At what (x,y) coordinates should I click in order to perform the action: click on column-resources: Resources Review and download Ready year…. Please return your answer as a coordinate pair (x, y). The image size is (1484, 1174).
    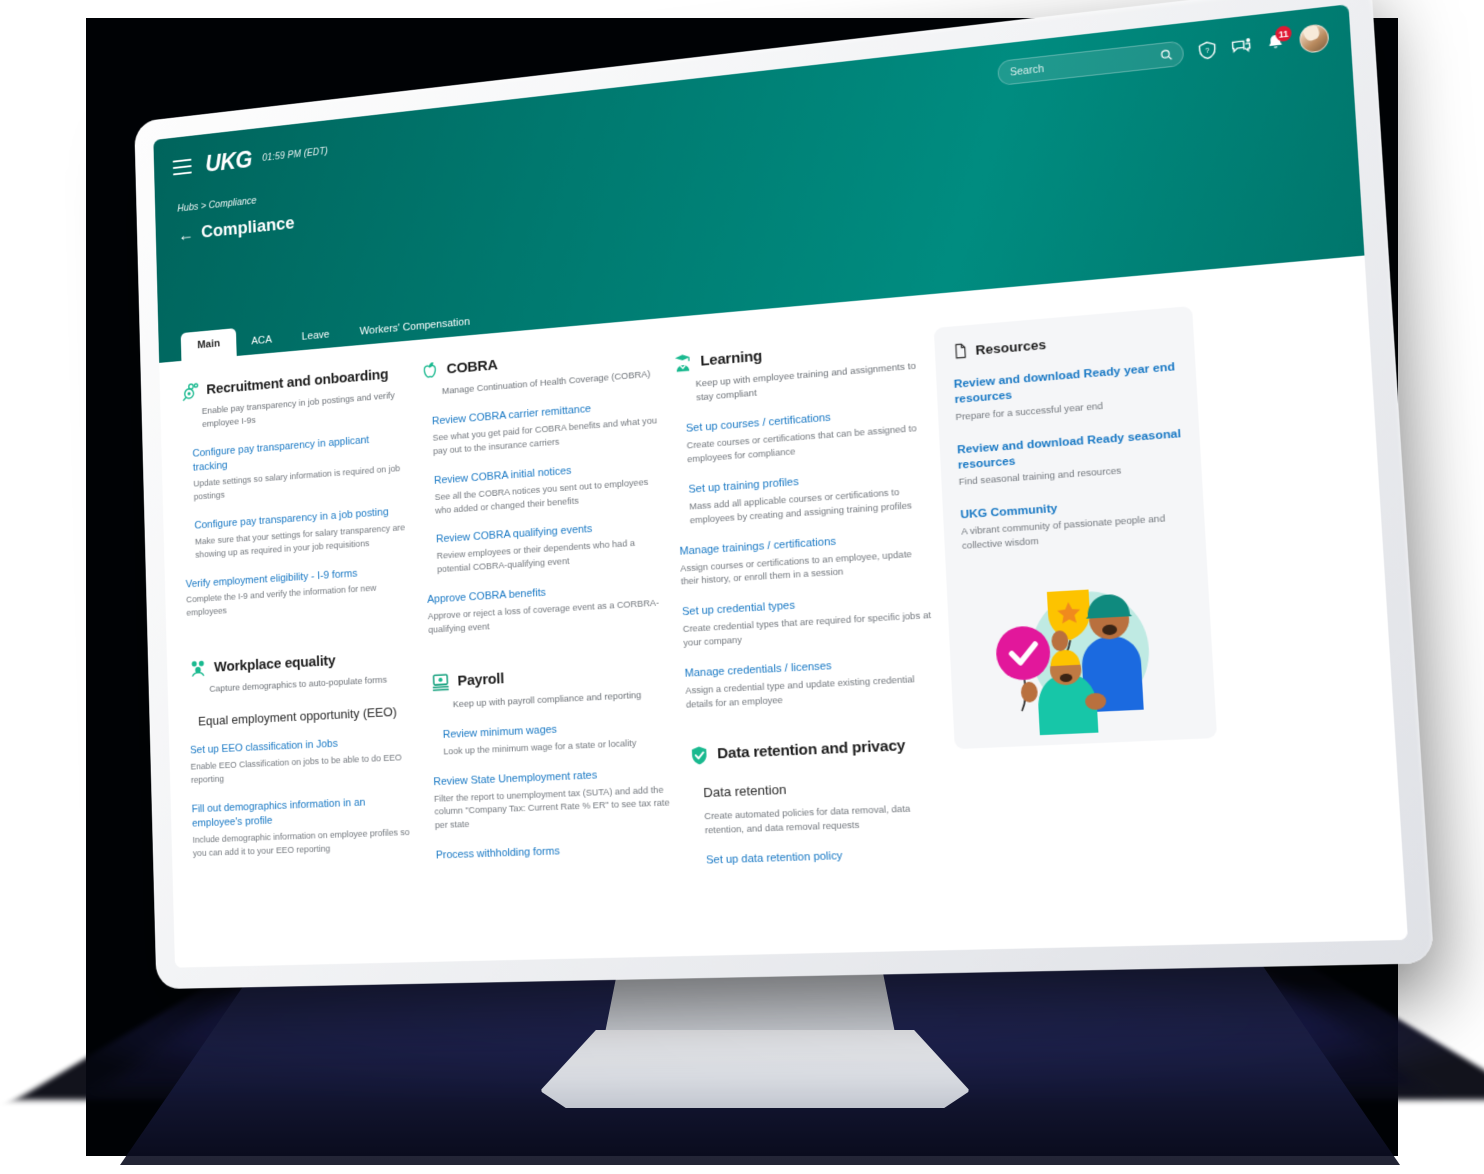
    Looking at the image, I should click on (1081, 622).